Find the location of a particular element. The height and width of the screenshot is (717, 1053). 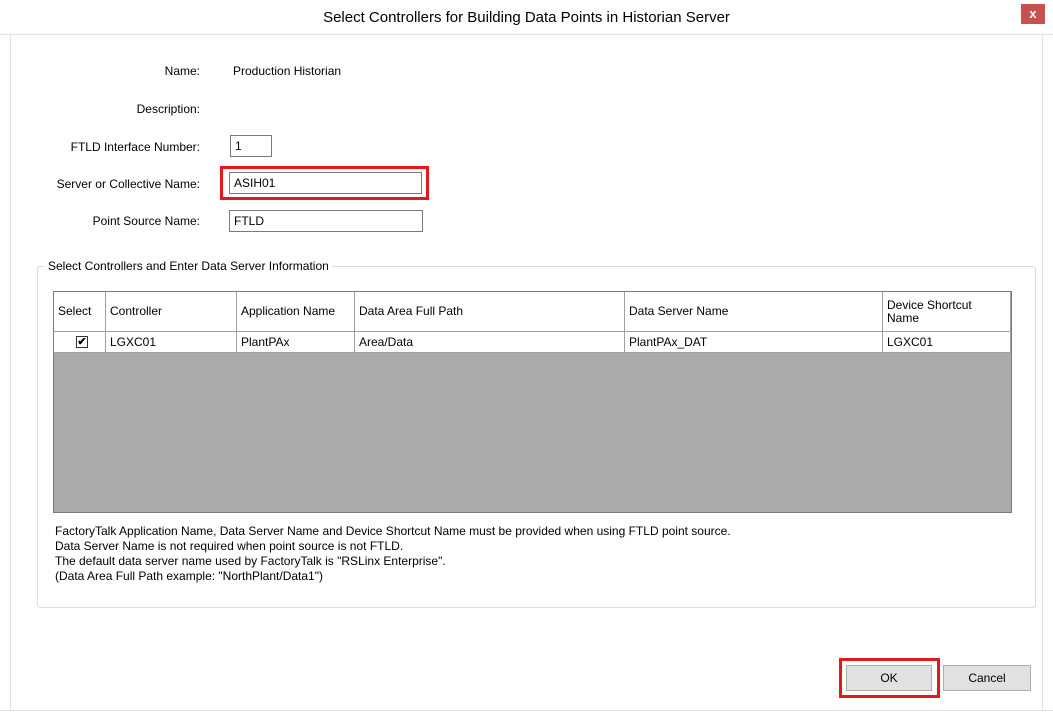

server-name-highlight is located at coordinates (324, 183).